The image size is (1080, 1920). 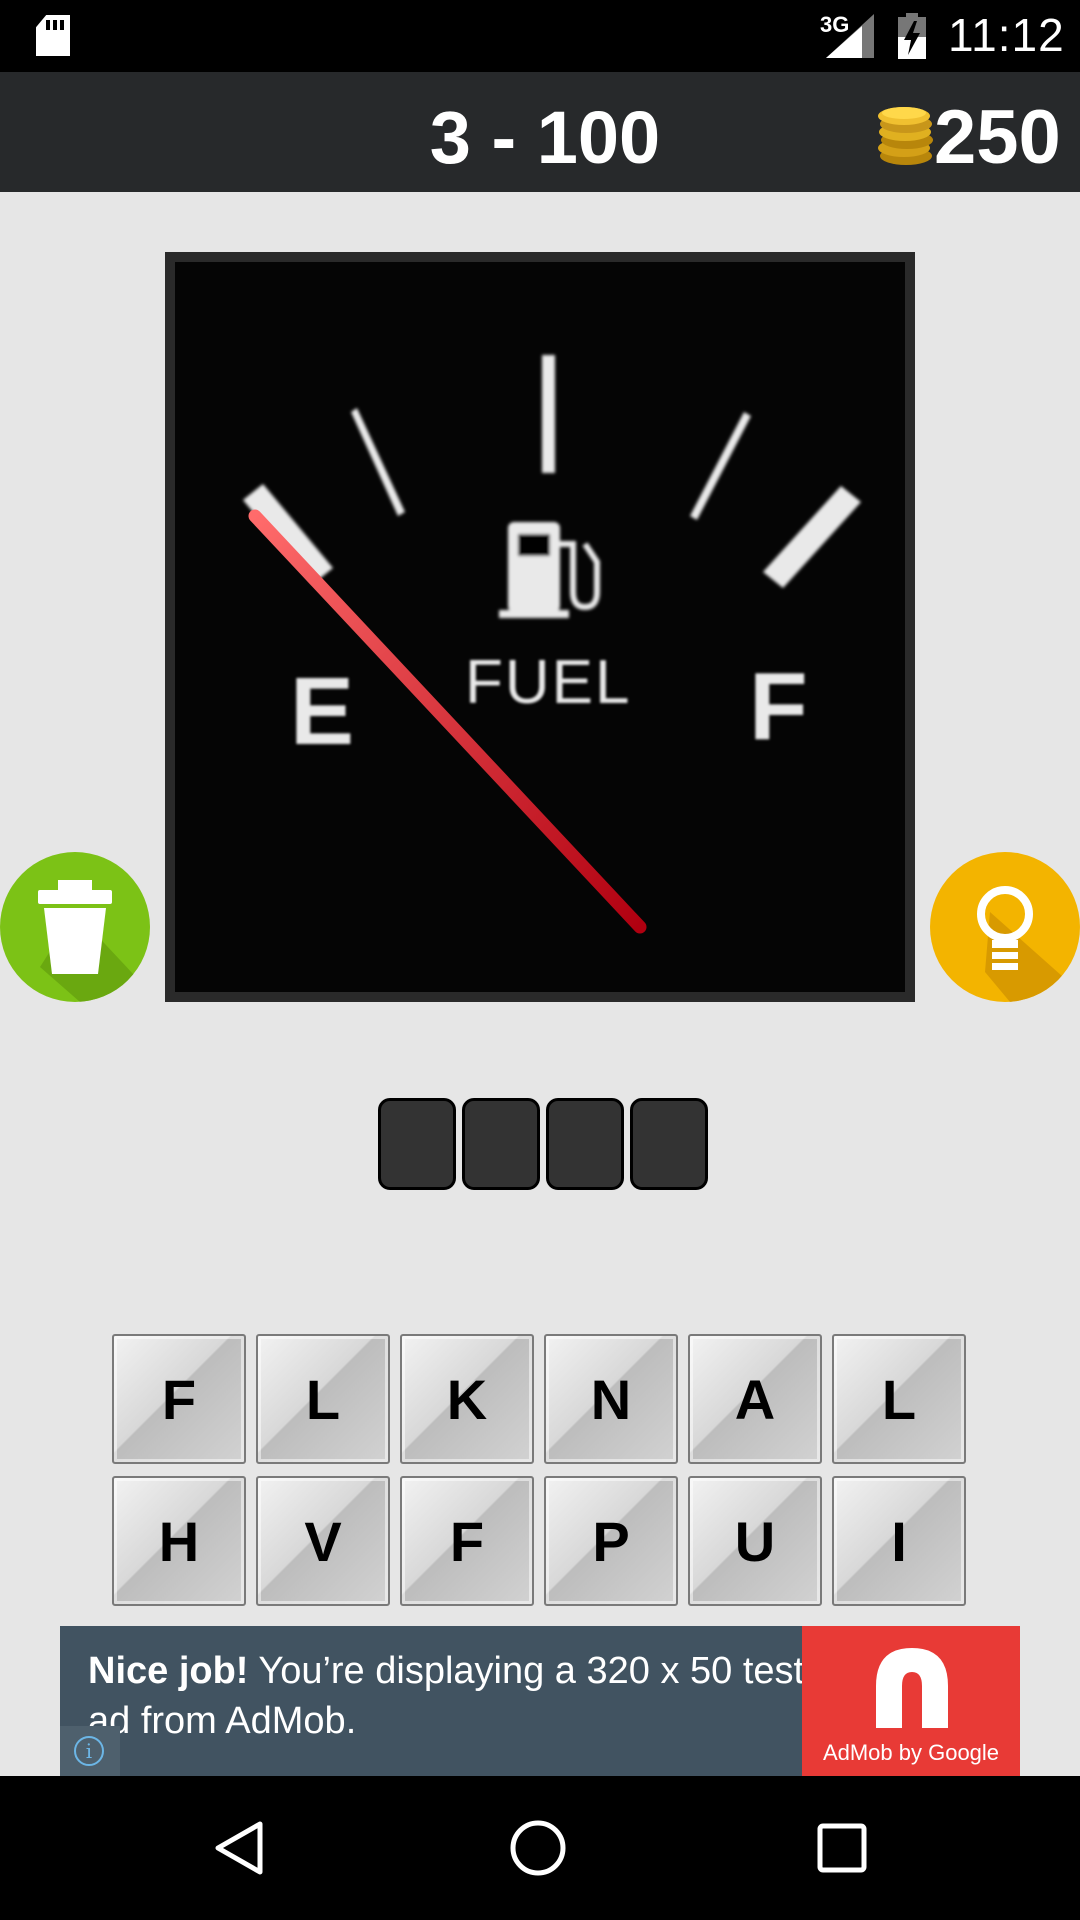 I want to click on remove-letters-button, so click(x=75, y=927).